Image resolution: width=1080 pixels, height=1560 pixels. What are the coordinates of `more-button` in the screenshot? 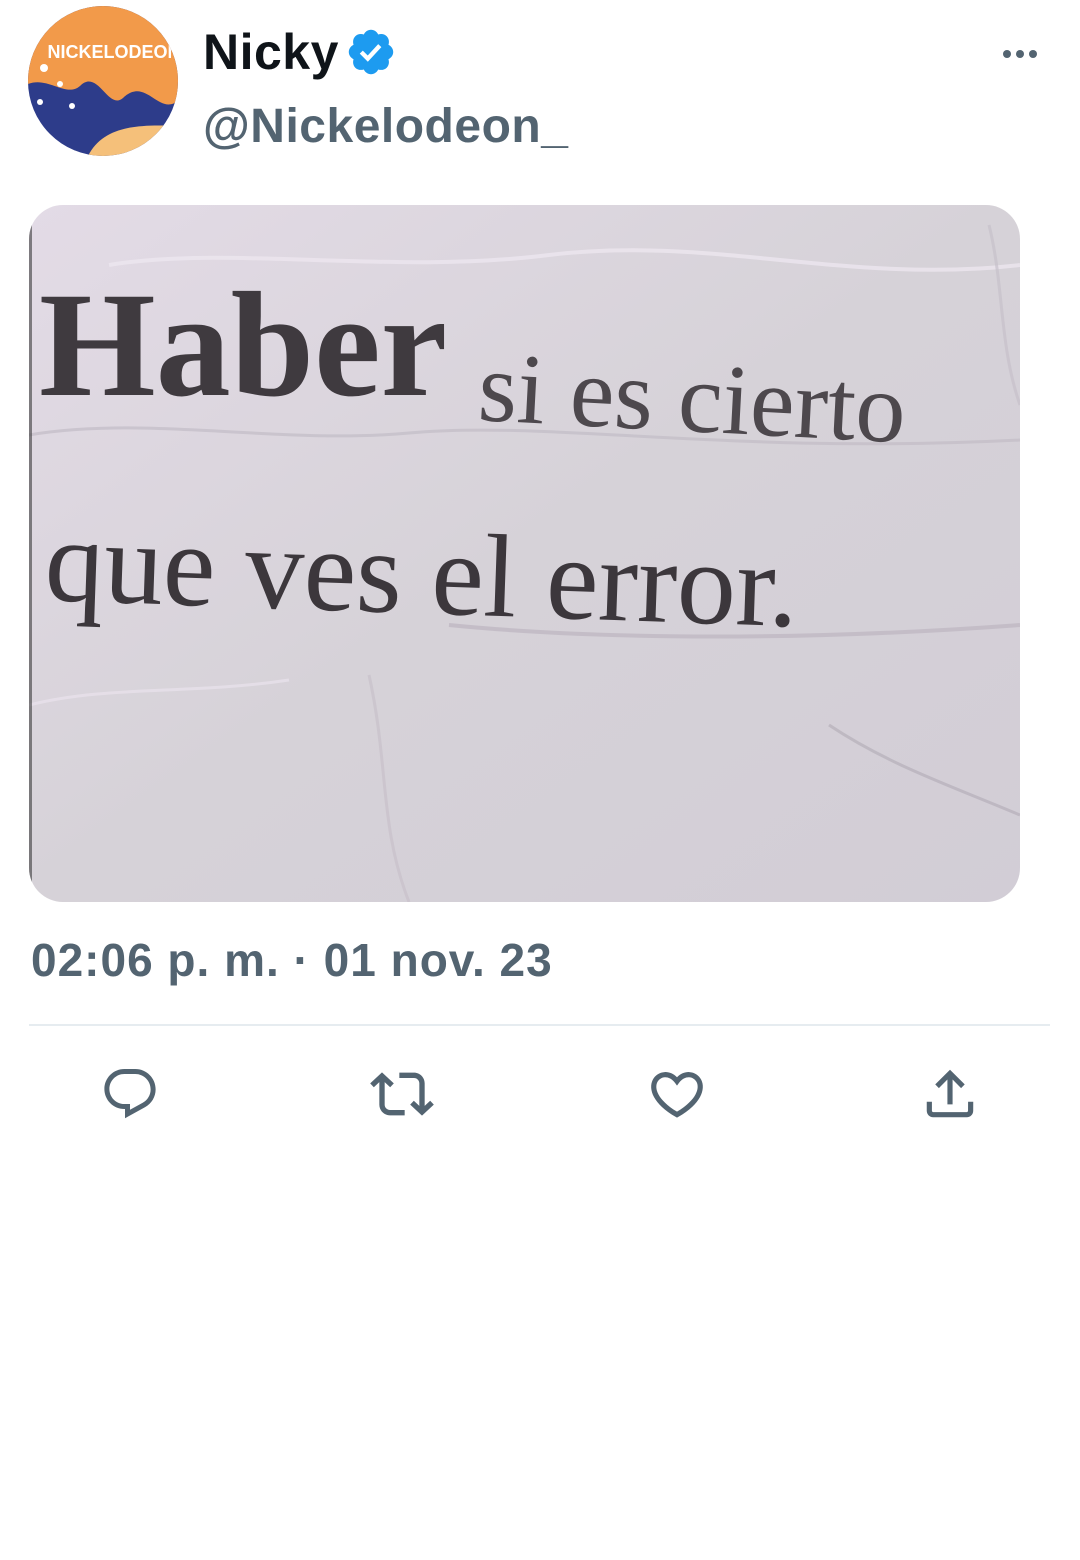 It's located at (1020, 54).